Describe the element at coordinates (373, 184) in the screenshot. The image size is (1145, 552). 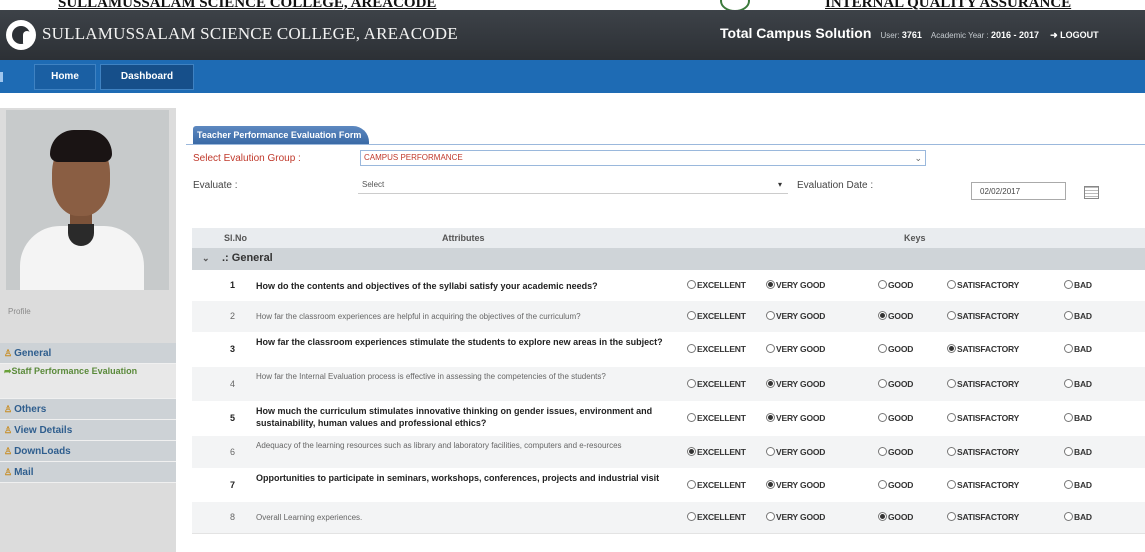
I see `evaluate-select: Select` at that location.